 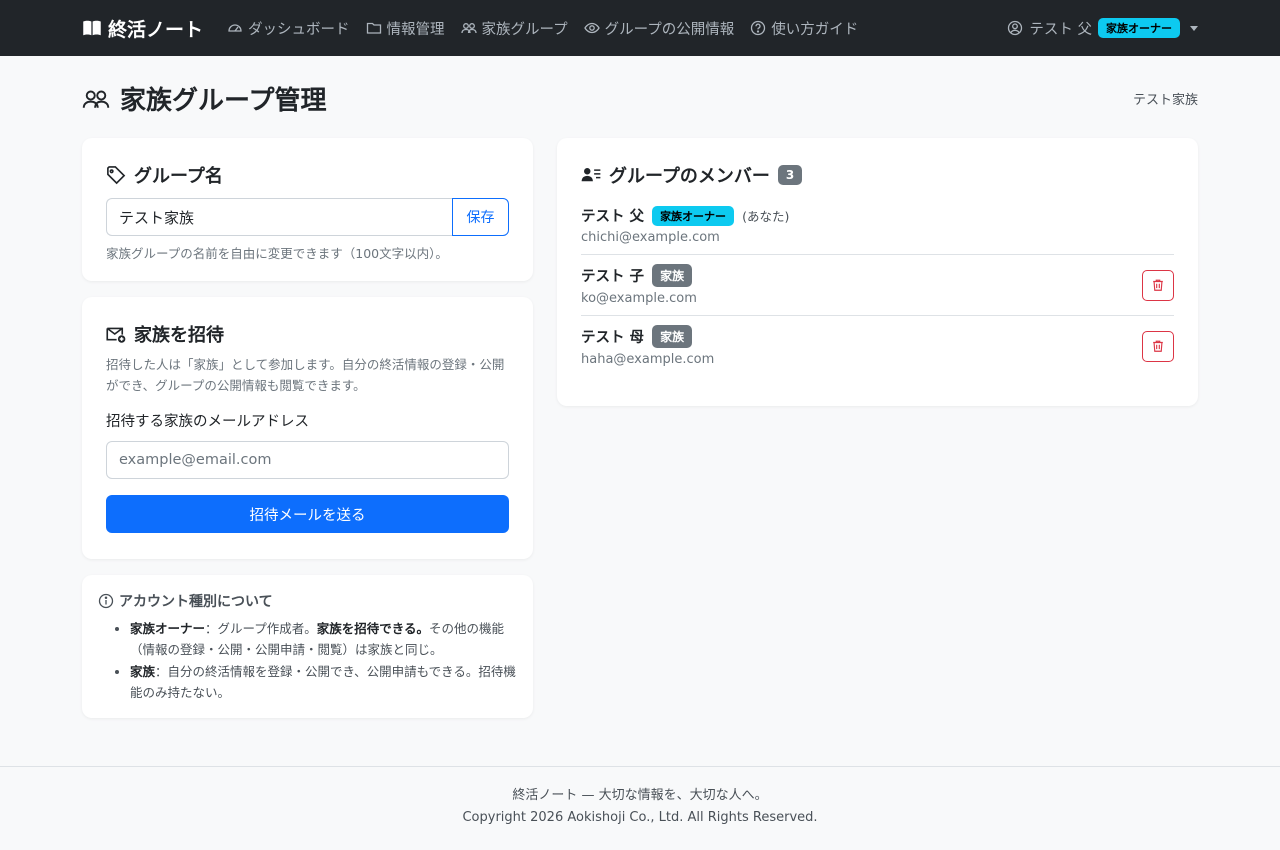 What do you see at coordinates (877, 175) in the screenshot?
I see `members-heading: グループのメンバー 3` at bounding box center [877, 175].